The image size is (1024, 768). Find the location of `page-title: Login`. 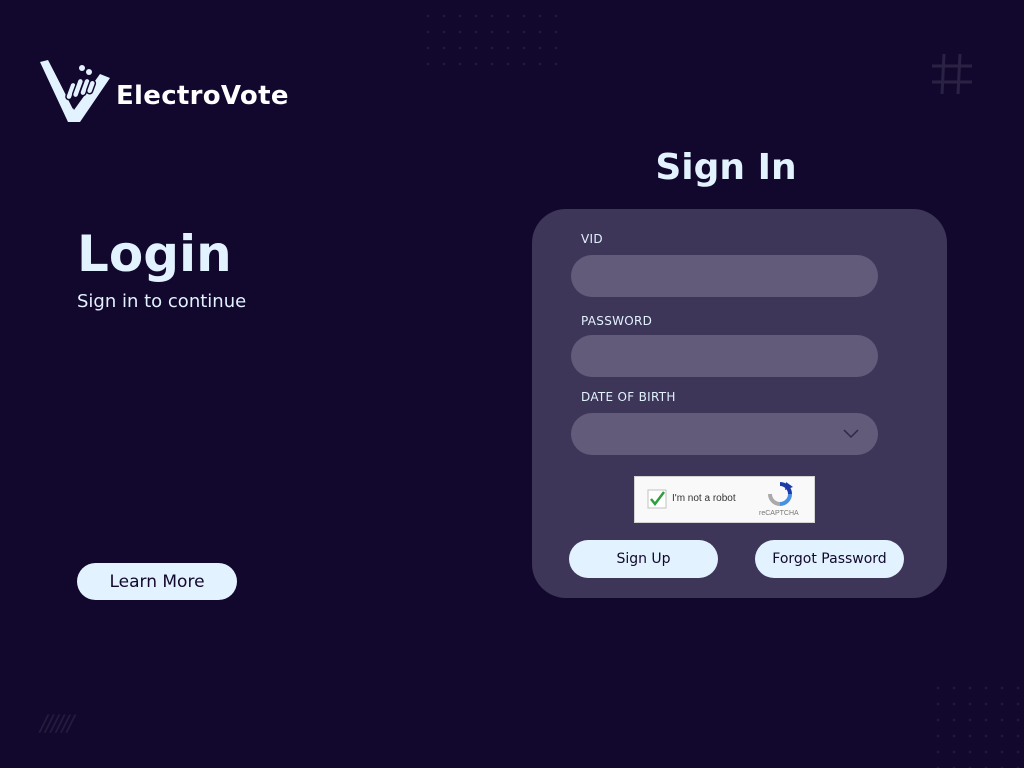

page-title: Login is located at coordinates (154, 254).